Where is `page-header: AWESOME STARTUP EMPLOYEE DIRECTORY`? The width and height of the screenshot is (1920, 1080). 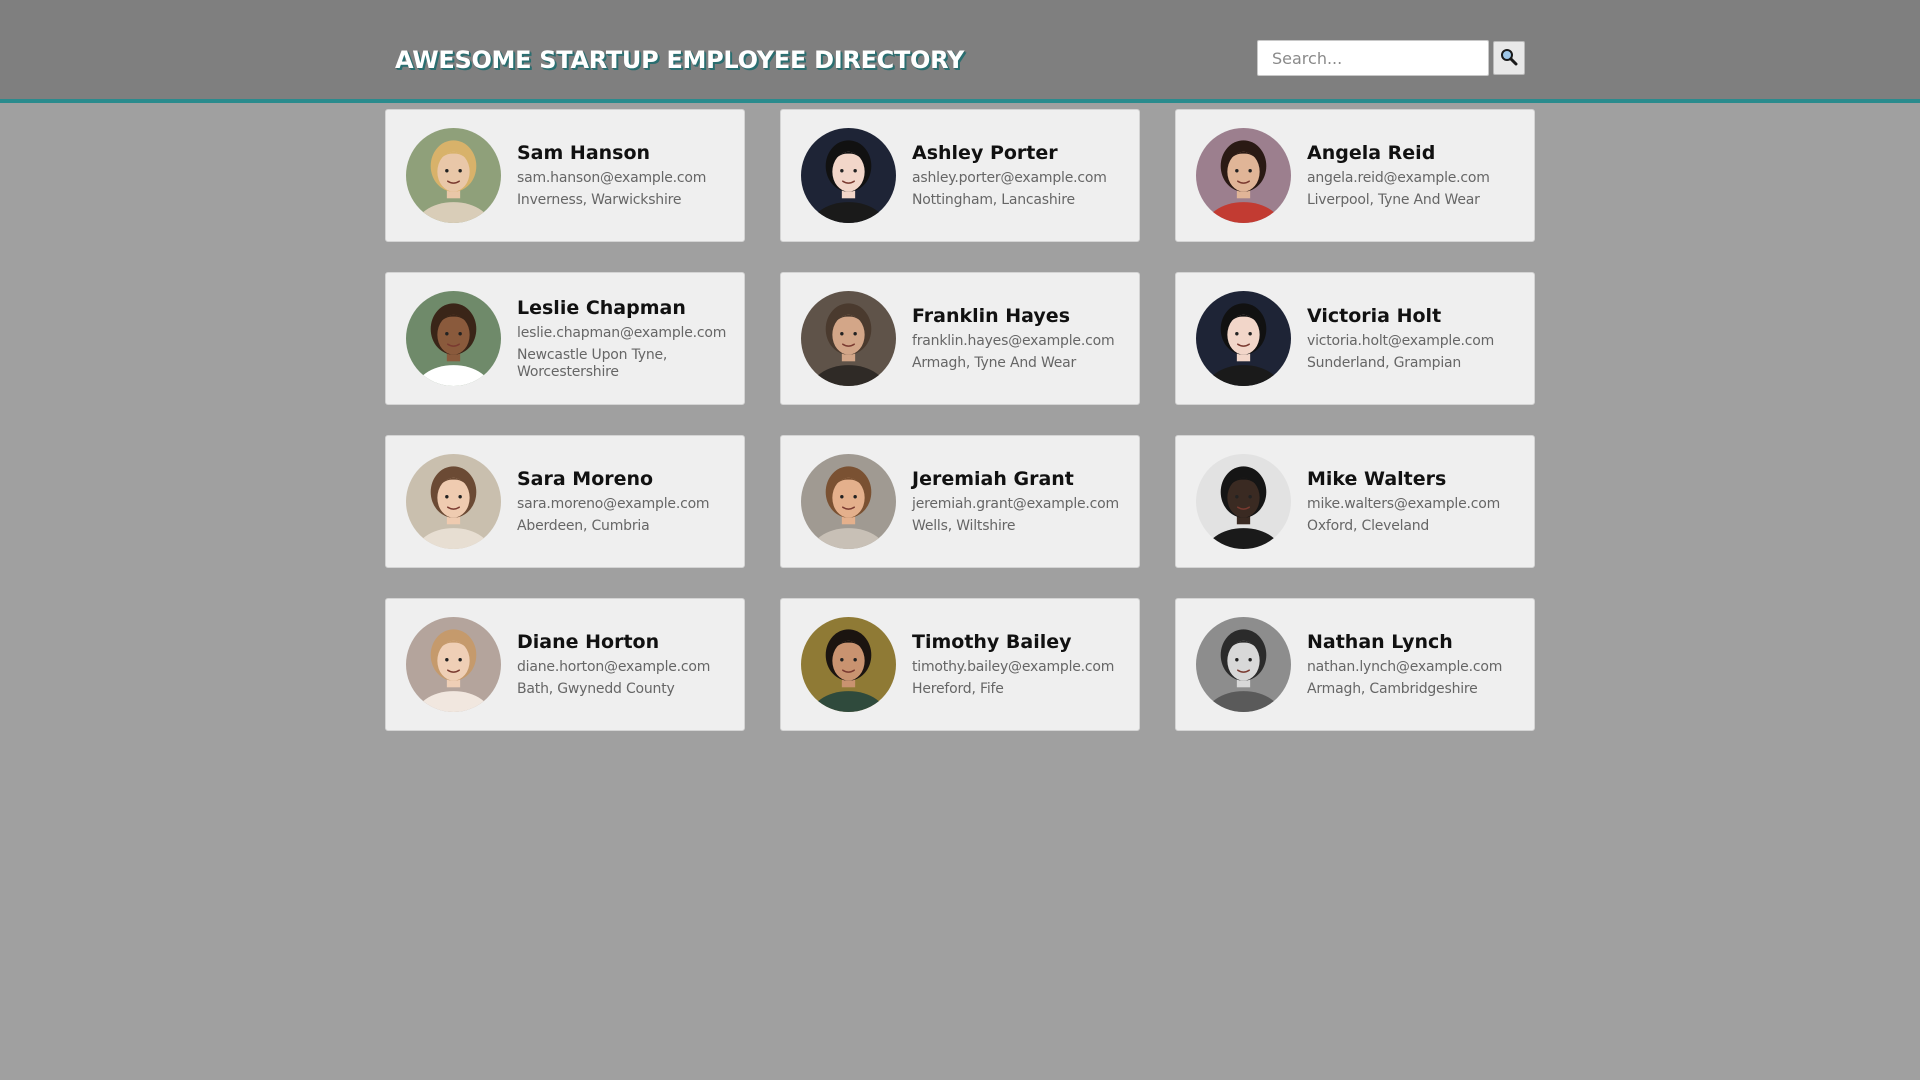
page-header: AWESOME STARTUP EMPLOYEE DIRECTORY is located at coordinates (960, 51).